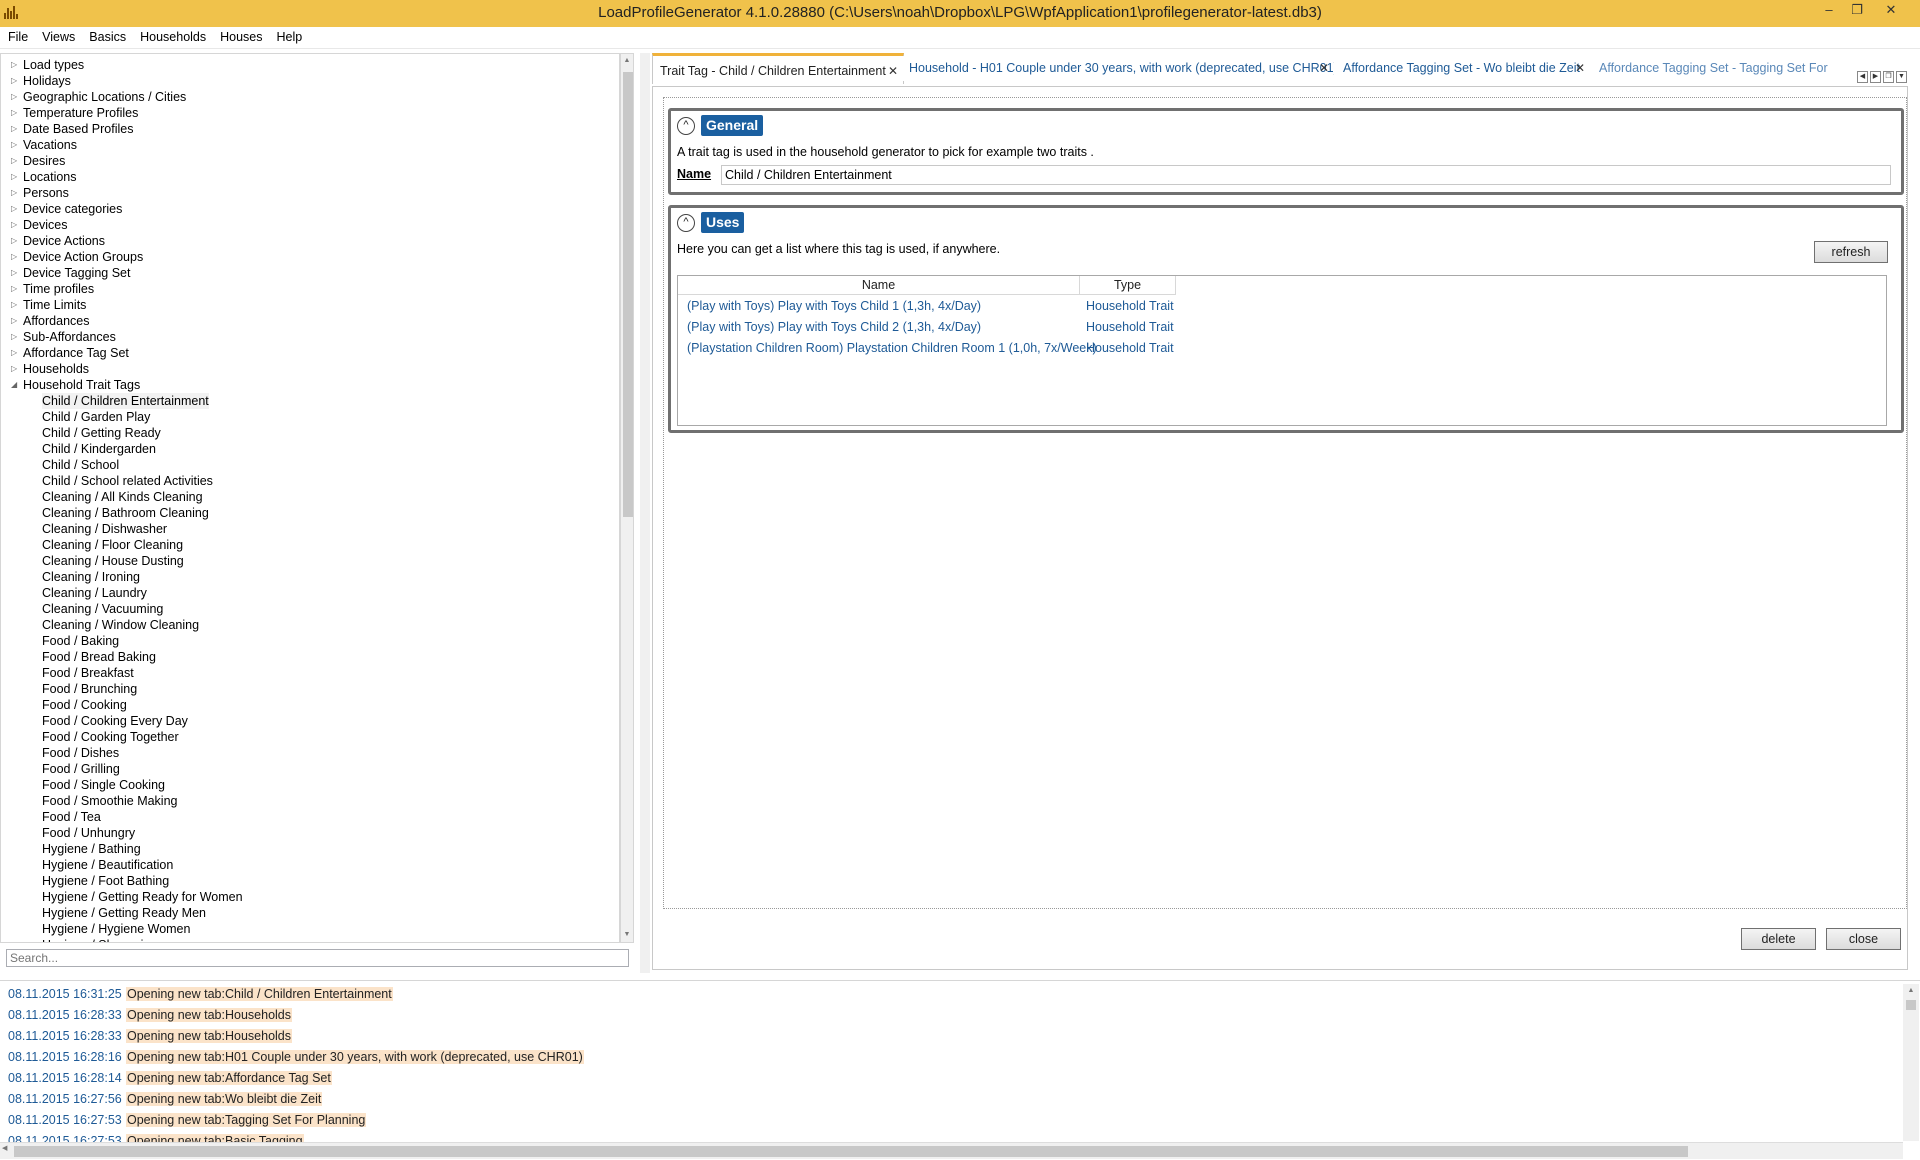  I want to click on tree-search-input, so click(317, 958).